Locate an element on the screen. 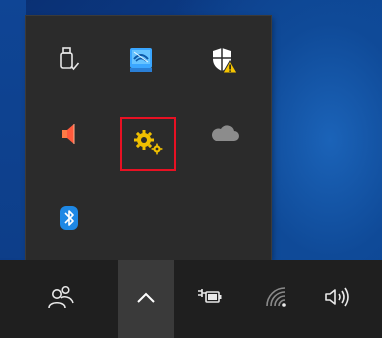 Image resolution: width=382 pixels, height=338 pixels. taskbar-power-button is located at coordinates (209, 299).